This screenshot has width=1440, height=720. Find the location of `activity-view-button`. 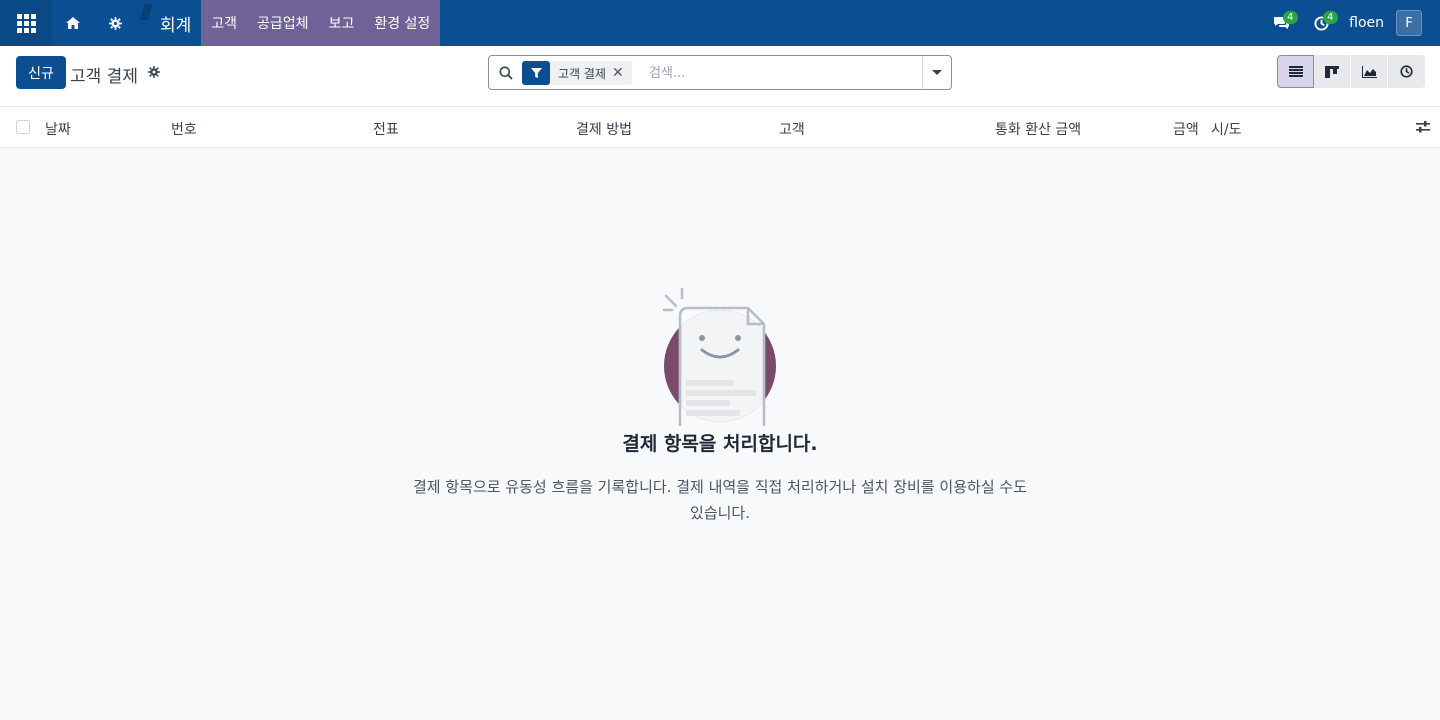

activity-view-button is located at coordinates (1406, 71).